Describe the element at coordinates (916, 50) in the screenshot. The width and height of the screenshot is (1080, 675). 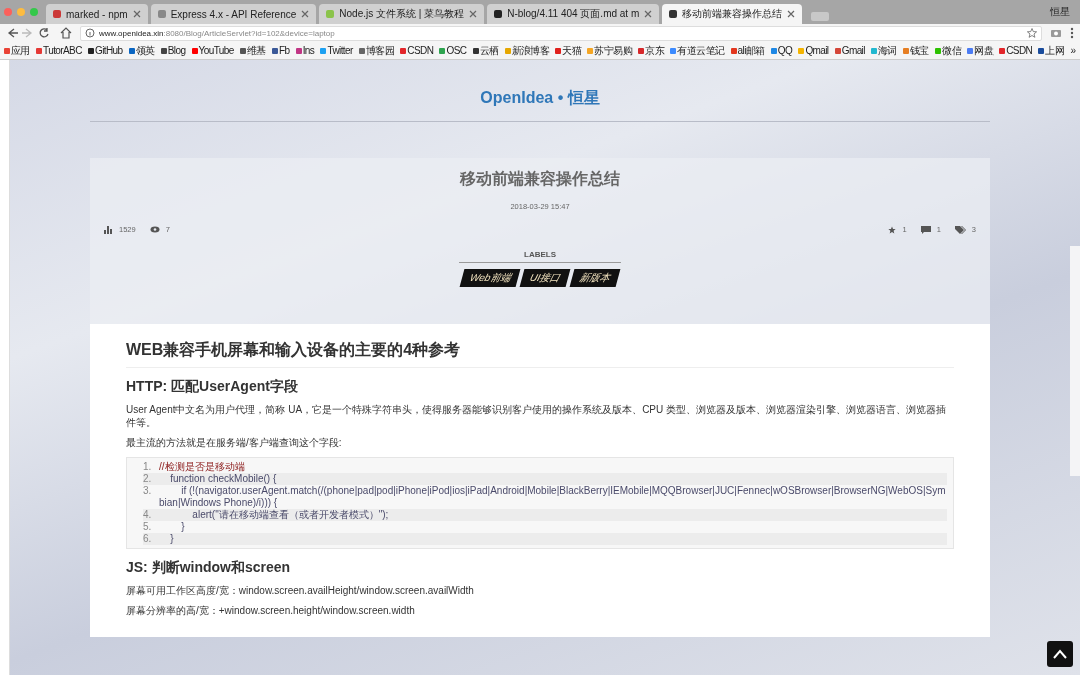
I see `bookmark-item: 钱宝` at that location.